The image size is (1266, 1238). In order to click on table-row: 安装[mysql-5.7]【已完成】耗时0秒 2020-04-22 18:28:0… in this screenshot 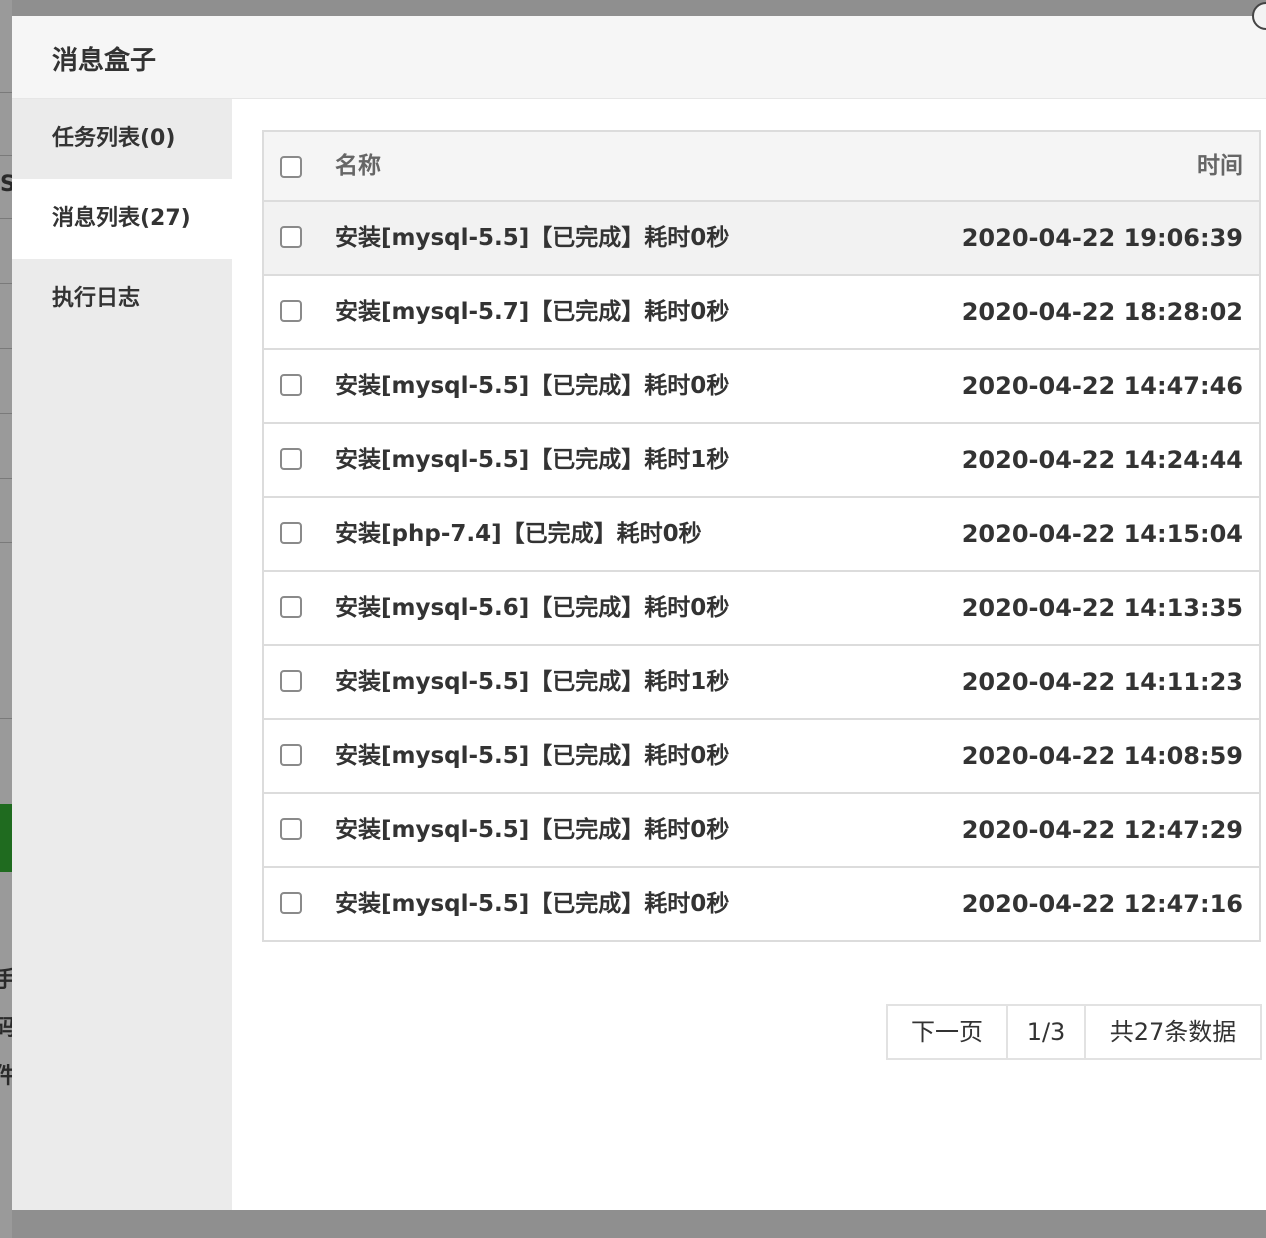, I will do `click(761, 313)`.